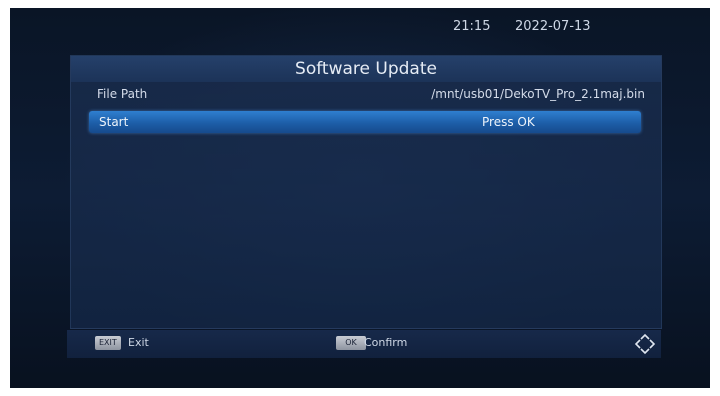  I want to click on exit-key-icon: EXIT, so click(108, 343).